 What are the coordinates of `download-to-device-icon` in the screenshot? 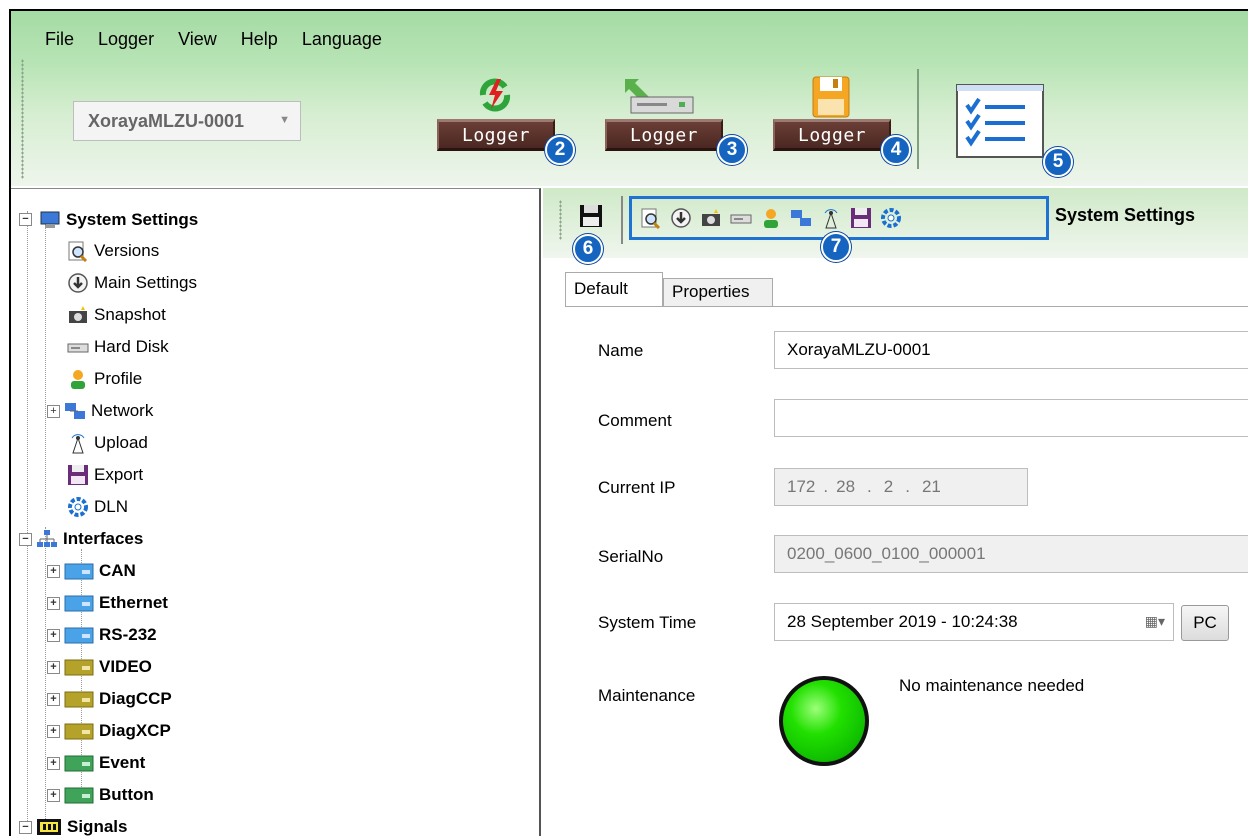 It's located at (659, 96).